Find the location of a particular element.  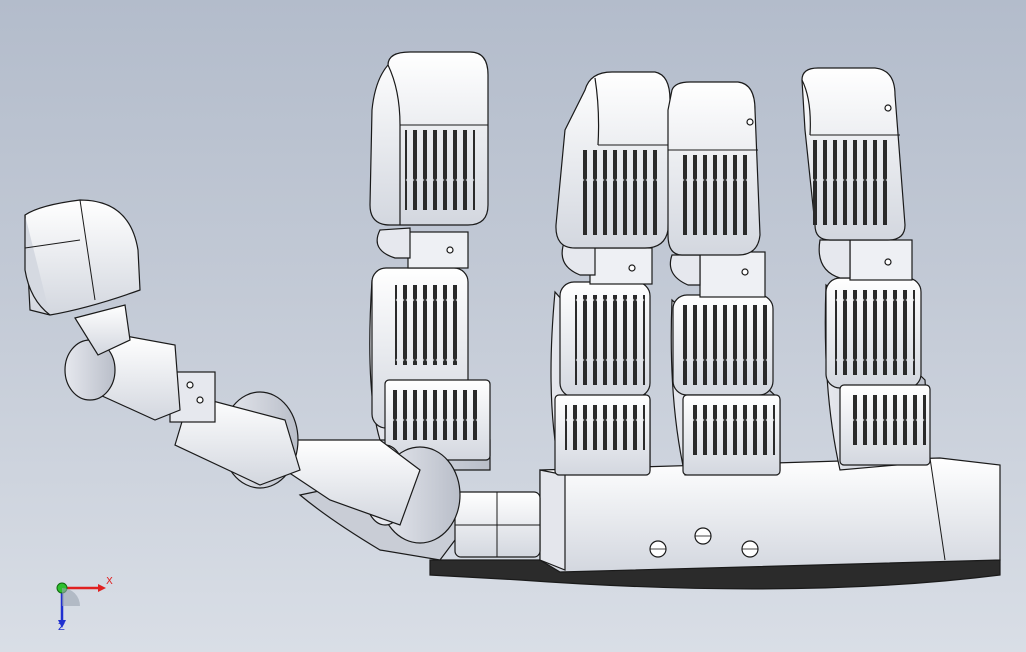

little-finger is located at coordinates (866, 269).